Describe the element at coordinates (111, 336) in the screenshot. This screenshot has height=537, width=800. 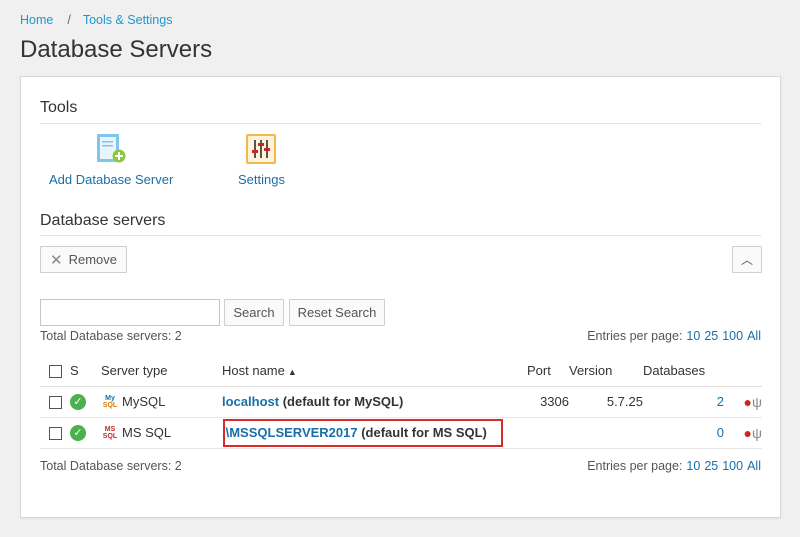
I see `total-count-top: Total Database servers: 2` at that location.